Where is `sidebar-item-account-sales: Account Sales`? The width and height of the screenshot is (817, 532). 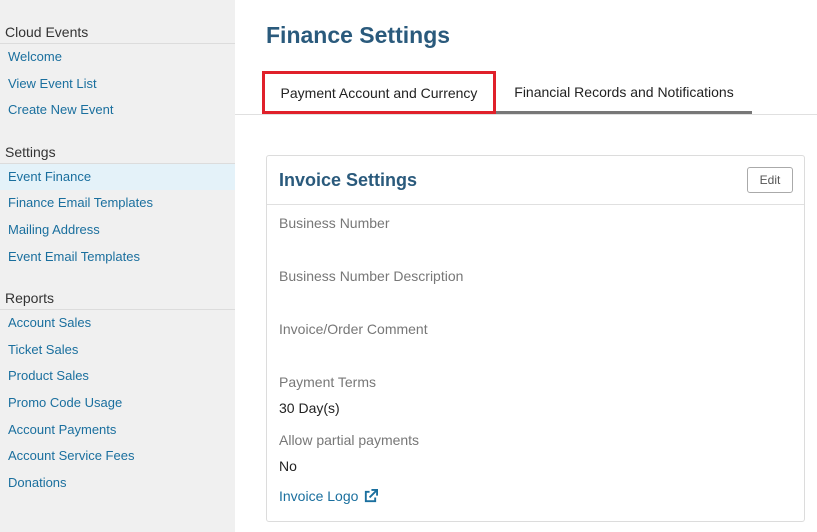
sidebar-item-account-sales: Account Sales is located at coordinates (117, 323).